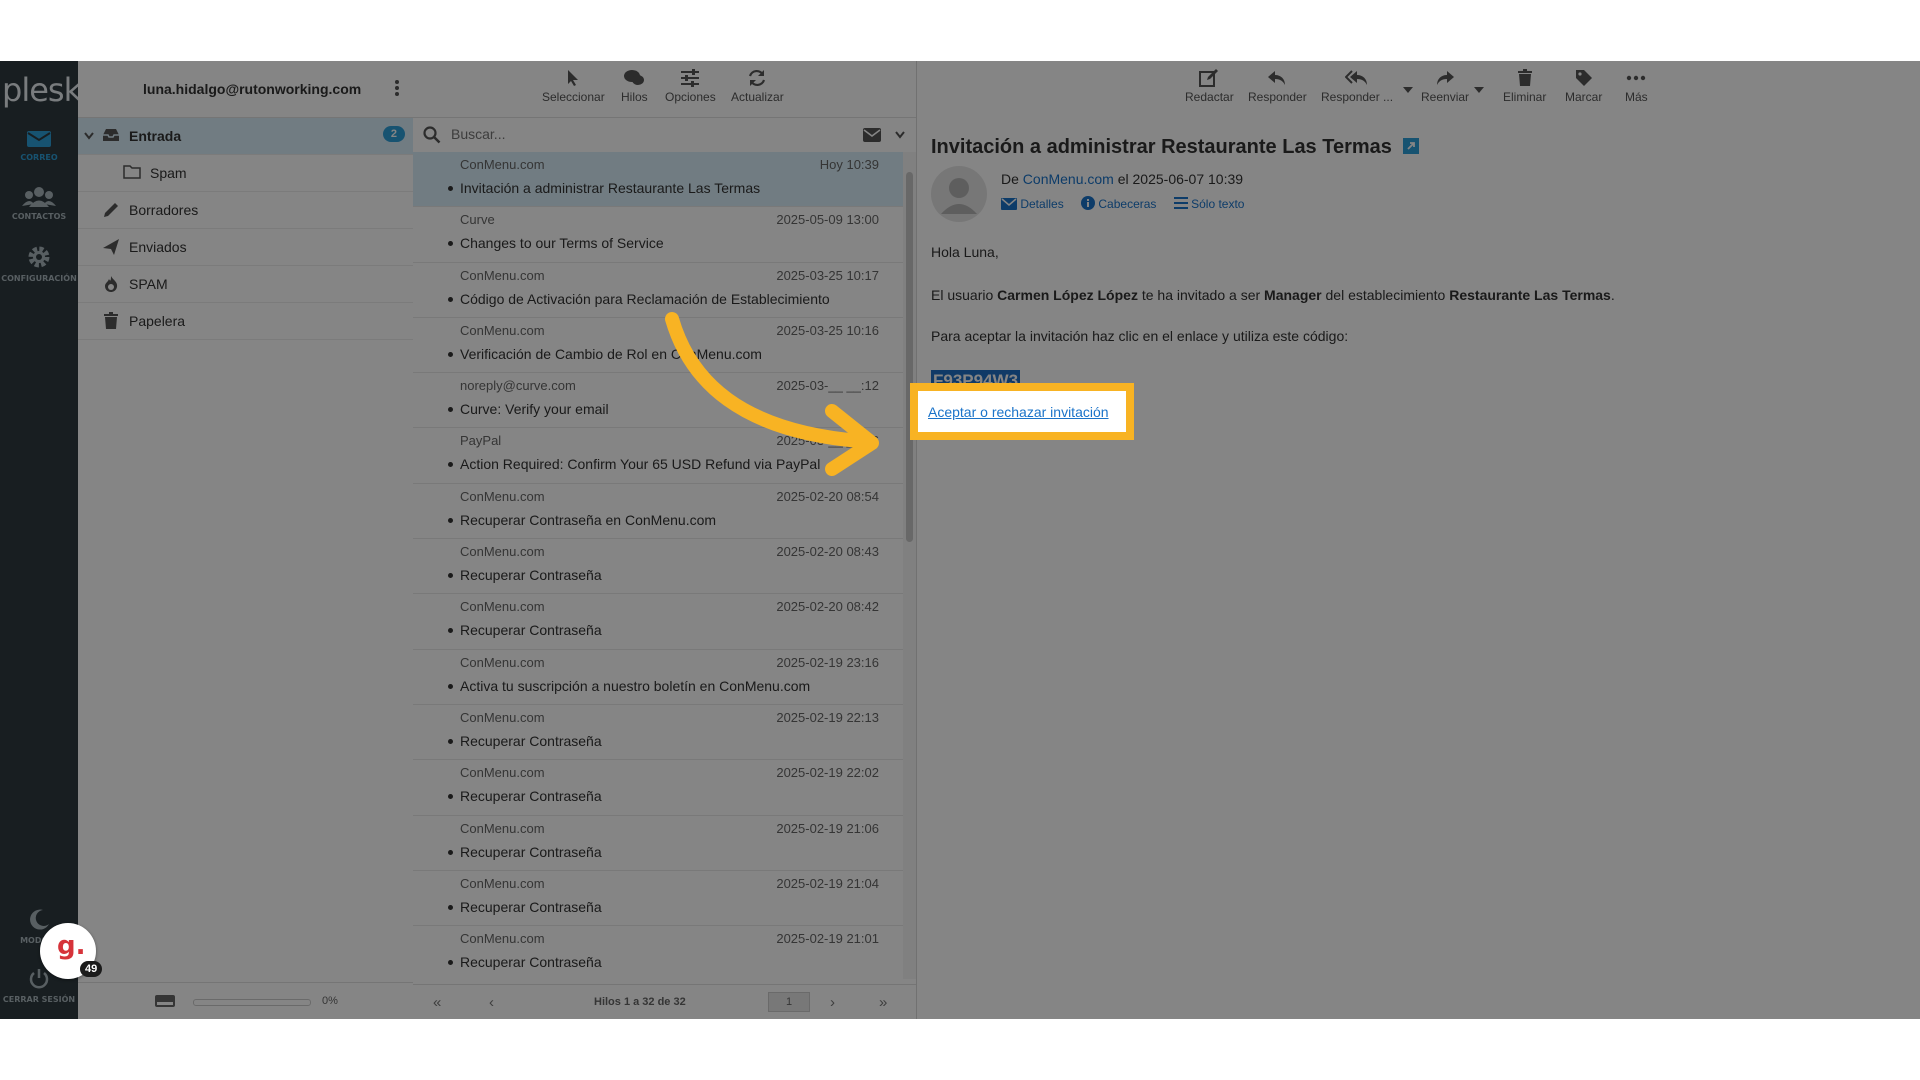  What do you see at coordinates (1018, 412) in the screenshot?
I see `accept-invitation-link: Aceptar o rechazar invitación` at bounding box center [1018, 412].